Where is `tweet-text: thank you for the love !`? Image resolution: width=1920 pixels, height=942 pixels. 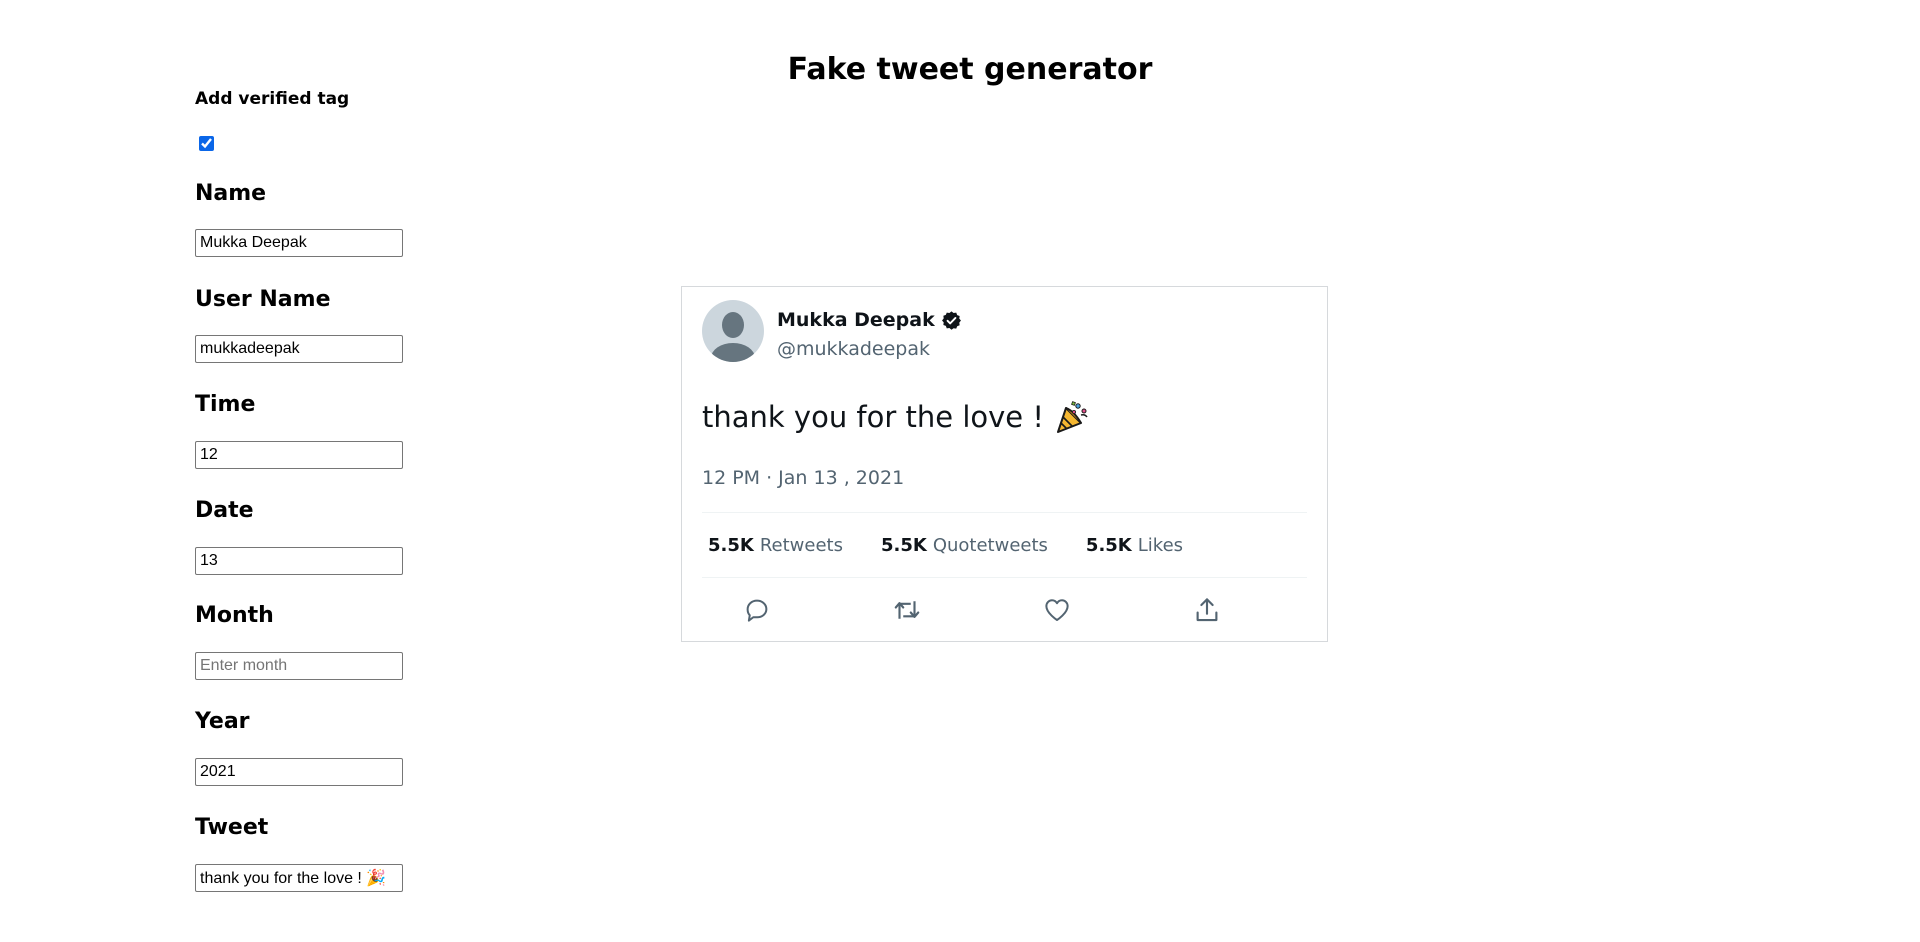
tweet-text: thank you for the love ! is located at coordinates (896, 417).